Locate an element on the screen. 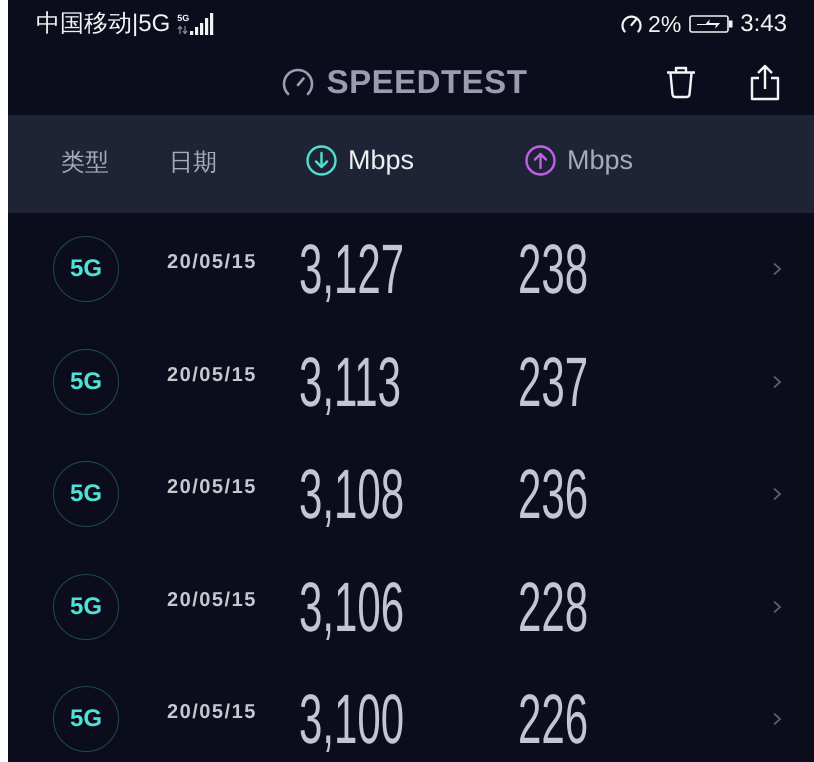 Image resolution: width=814 pixels, height=762 pixels. status-percent: 2% is located at coordinates (665, 24).